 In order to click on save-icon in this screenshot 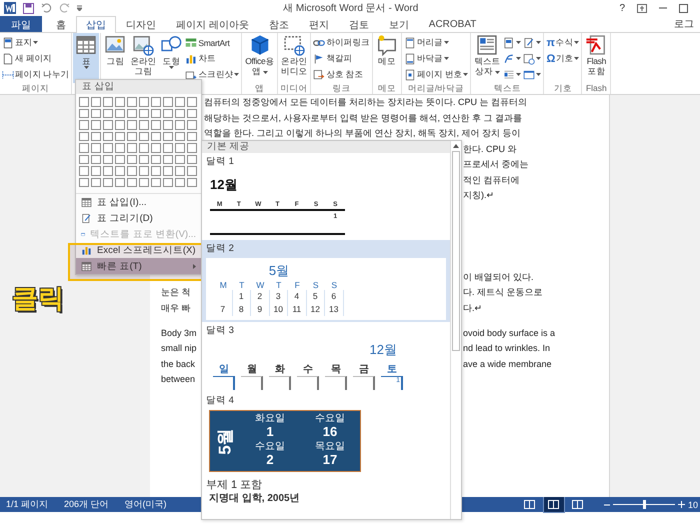, I will do `click(28, 8)`.